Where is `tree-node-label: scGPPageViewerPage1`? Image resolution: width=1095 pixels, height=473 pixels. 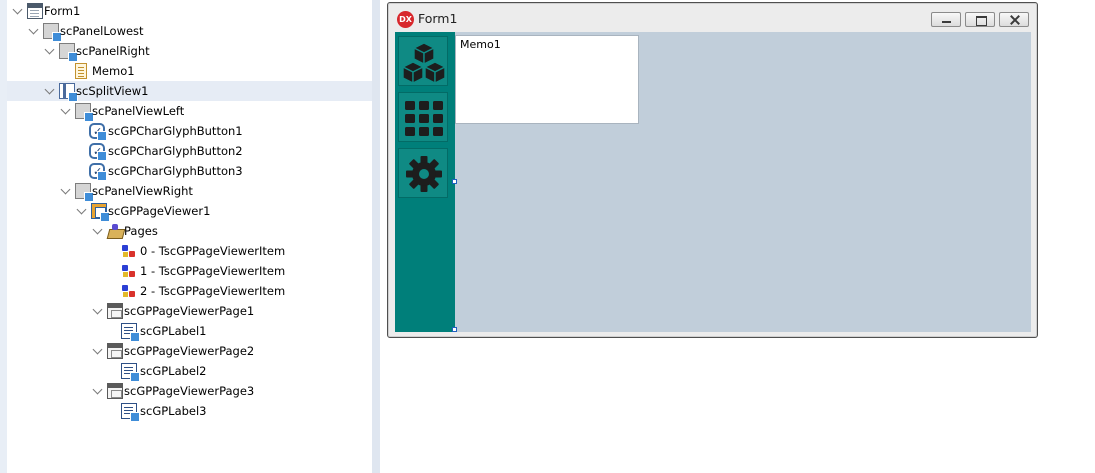 tree-node-label: scGPPageViewerPage1 is located at coordinates (189, 311).